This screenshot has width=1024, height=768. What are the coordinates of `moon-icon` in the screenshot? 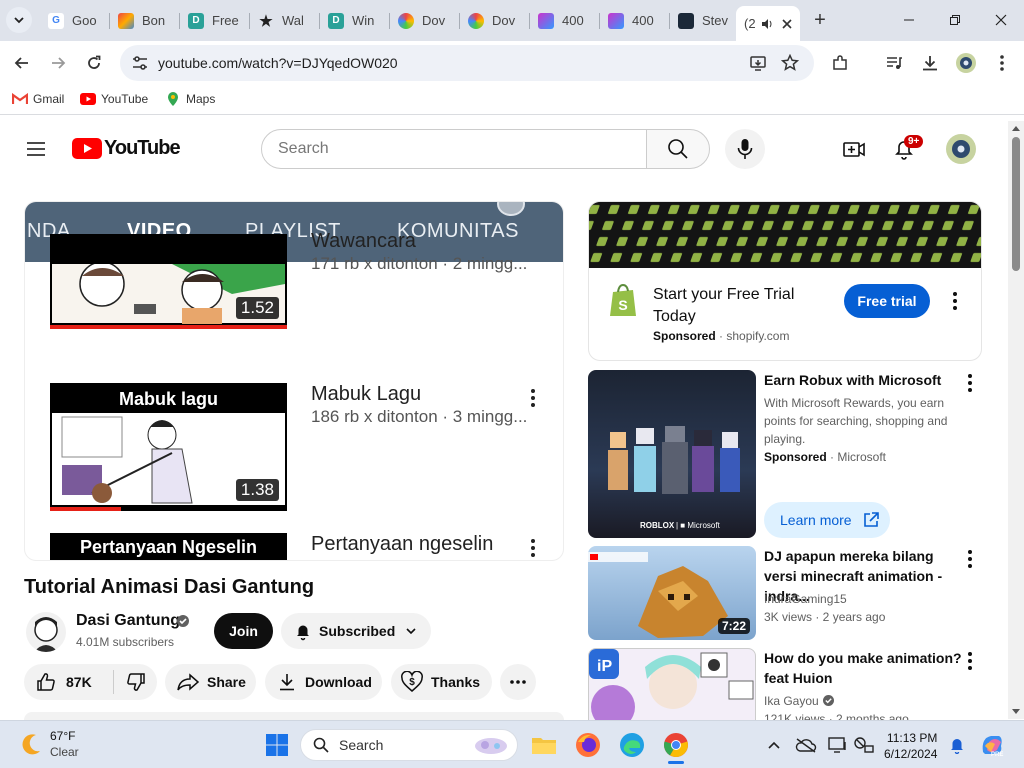 It's located at (31, 744).